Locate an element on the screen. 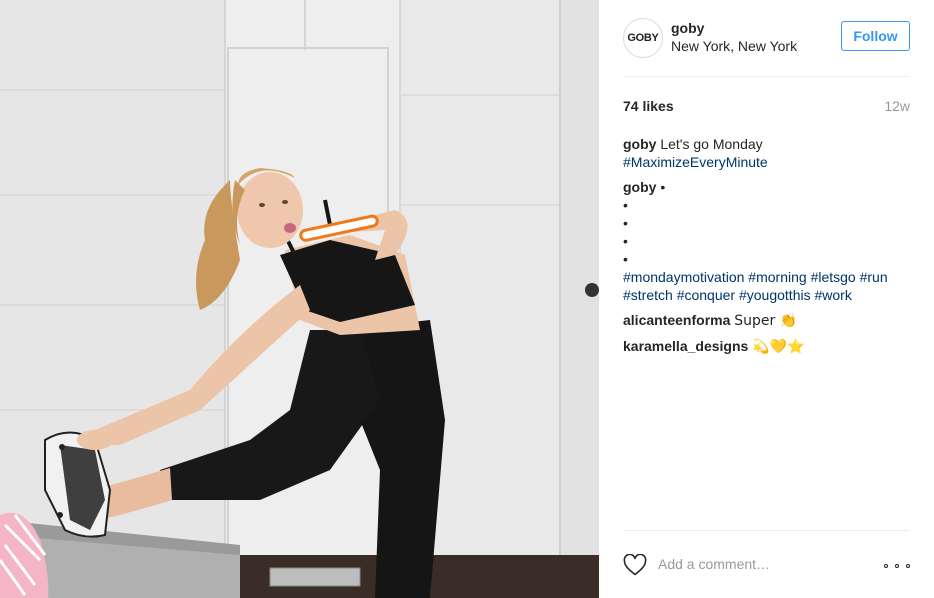 The height and width of the screenshot is (598, 934). hashtag-link: #MaximizeEveryMinute is located at coordinates (695, 162).